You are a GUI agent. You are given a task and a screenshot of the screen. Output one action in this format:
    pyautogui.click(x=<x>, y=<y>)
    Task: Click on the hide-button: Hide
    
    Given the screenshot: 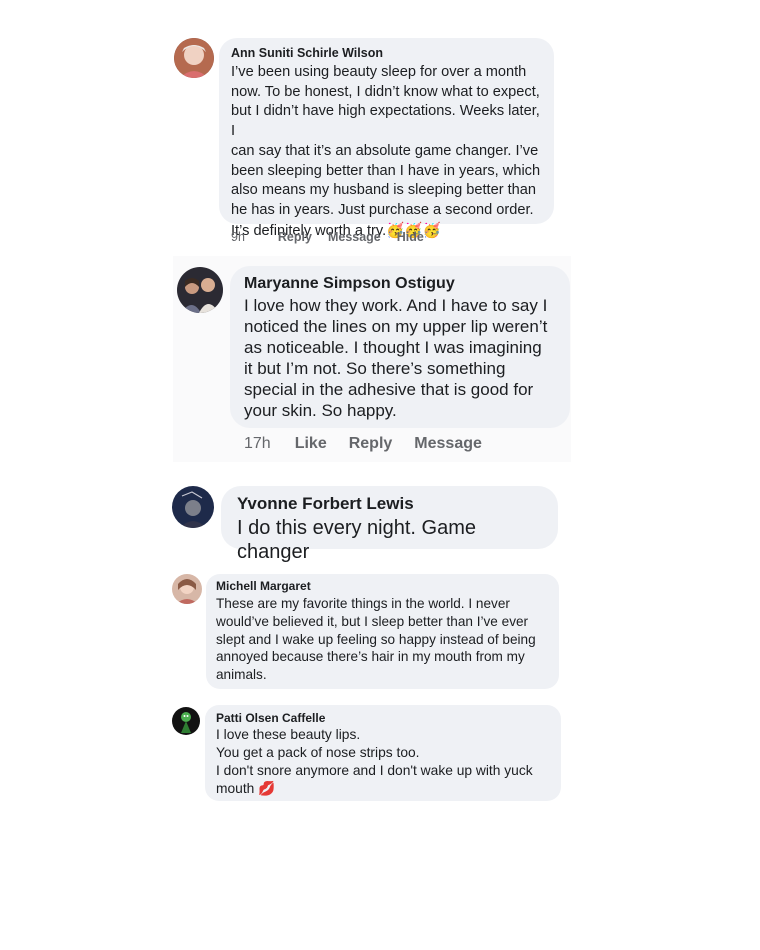 What is the action you would take?
    pyautogui.click(x=410, y=237)
    